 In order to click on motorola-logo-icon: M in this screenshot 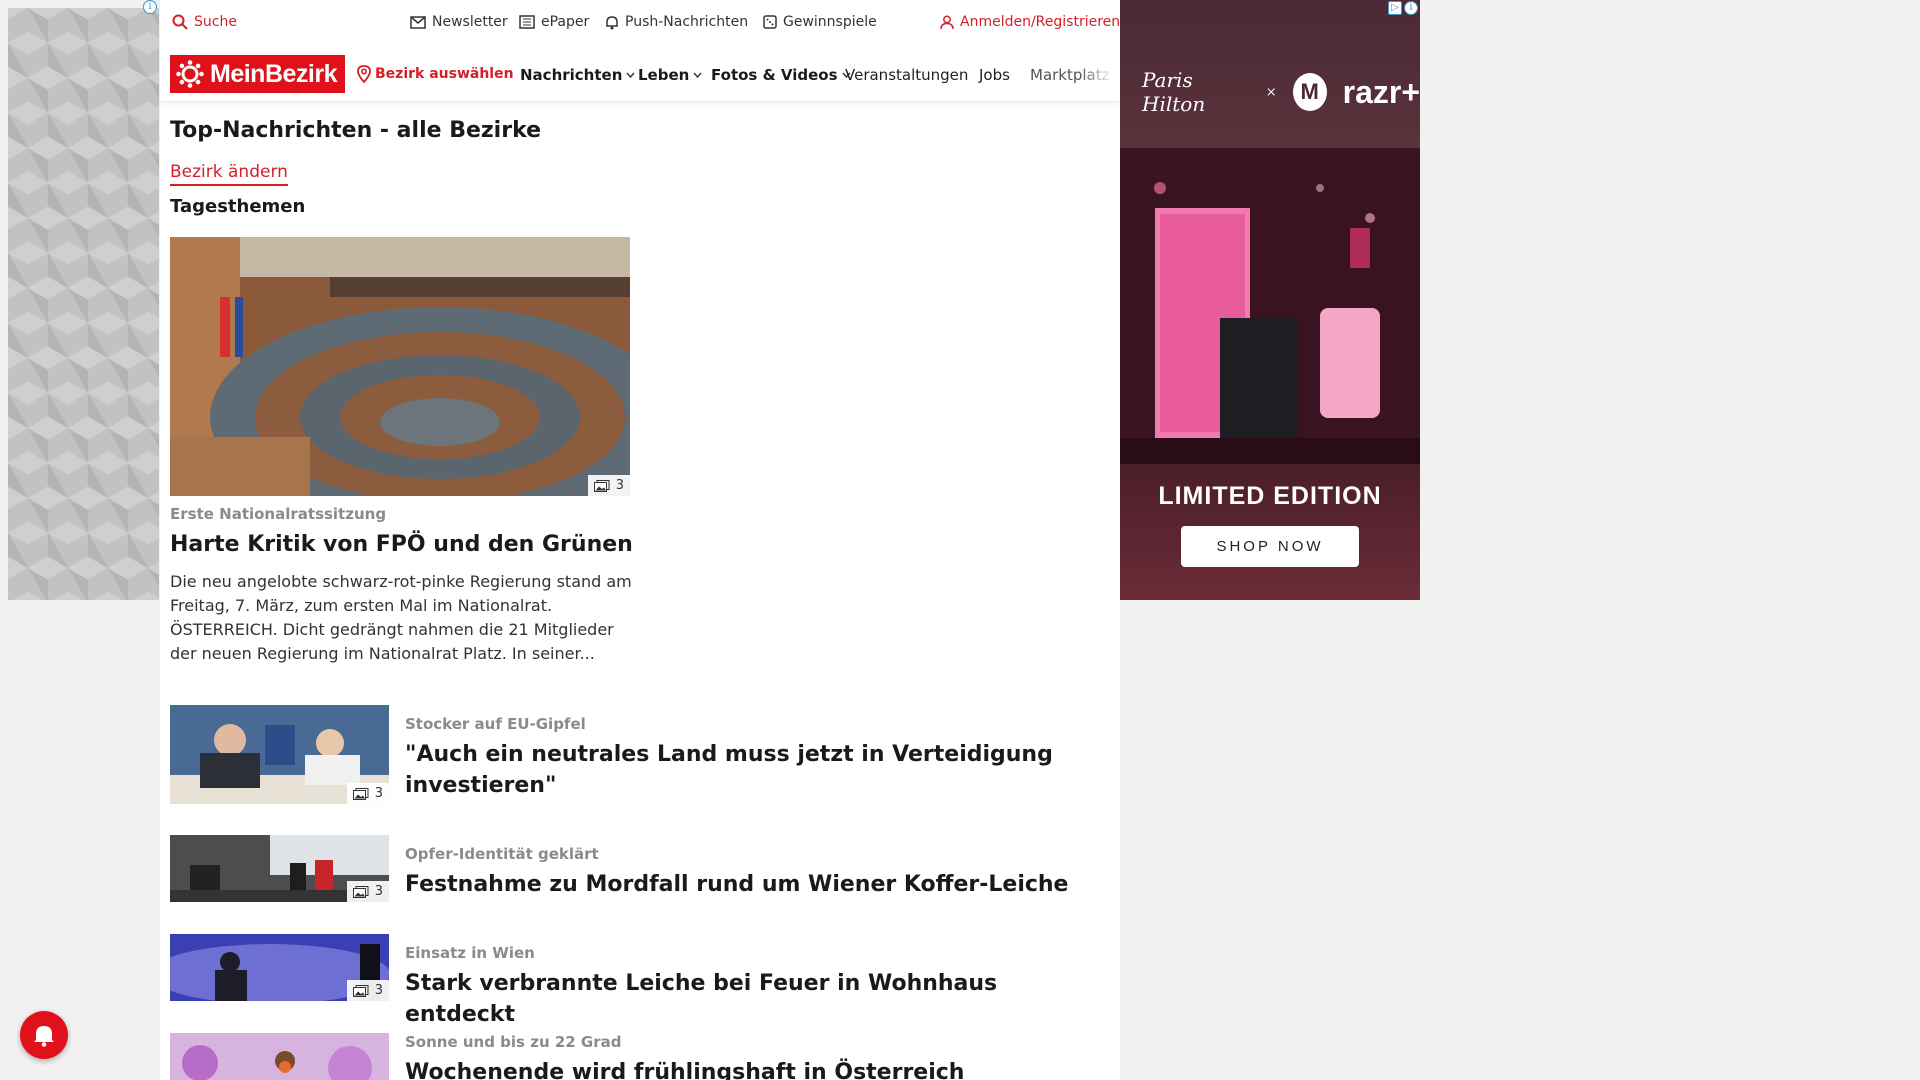, I will do `click(1309, 92)`.